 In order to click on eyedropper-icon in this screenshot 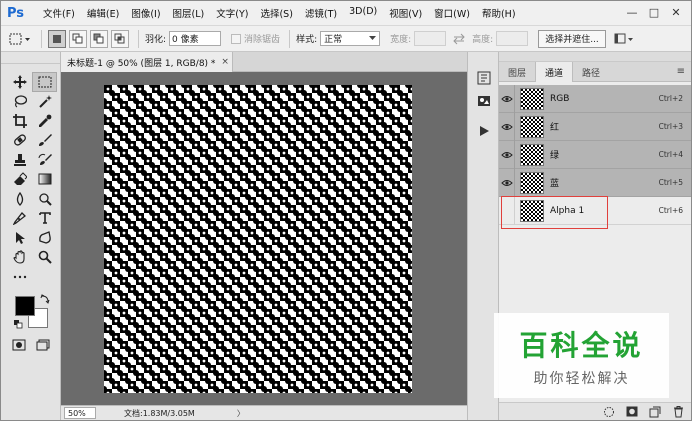, I will do `click(44, 120)`.